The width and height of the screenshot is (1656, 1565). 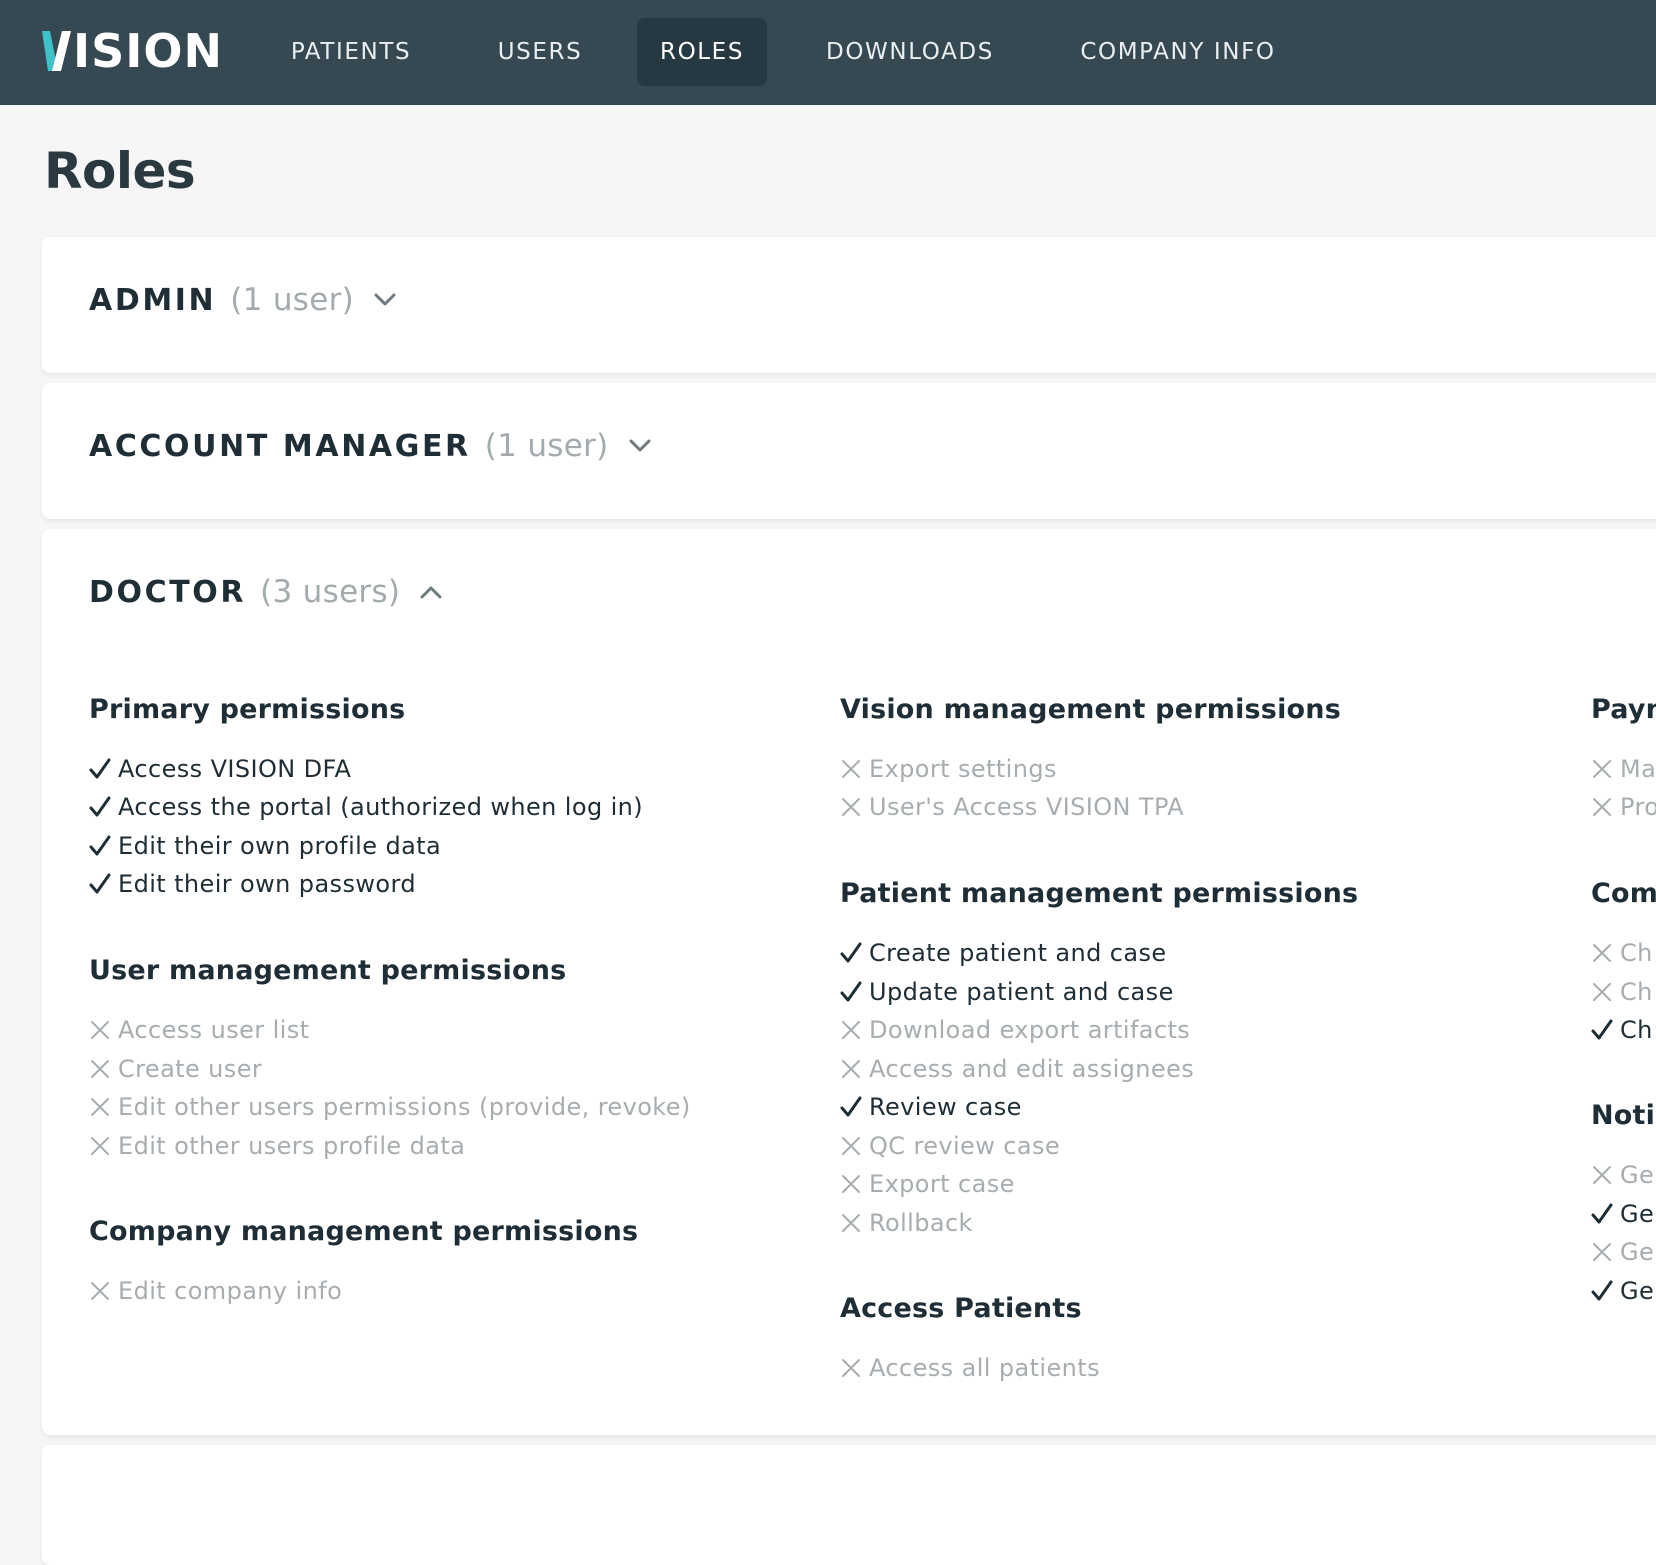 I want to click on permission-label: Export case, so click(x=942, y=1184).